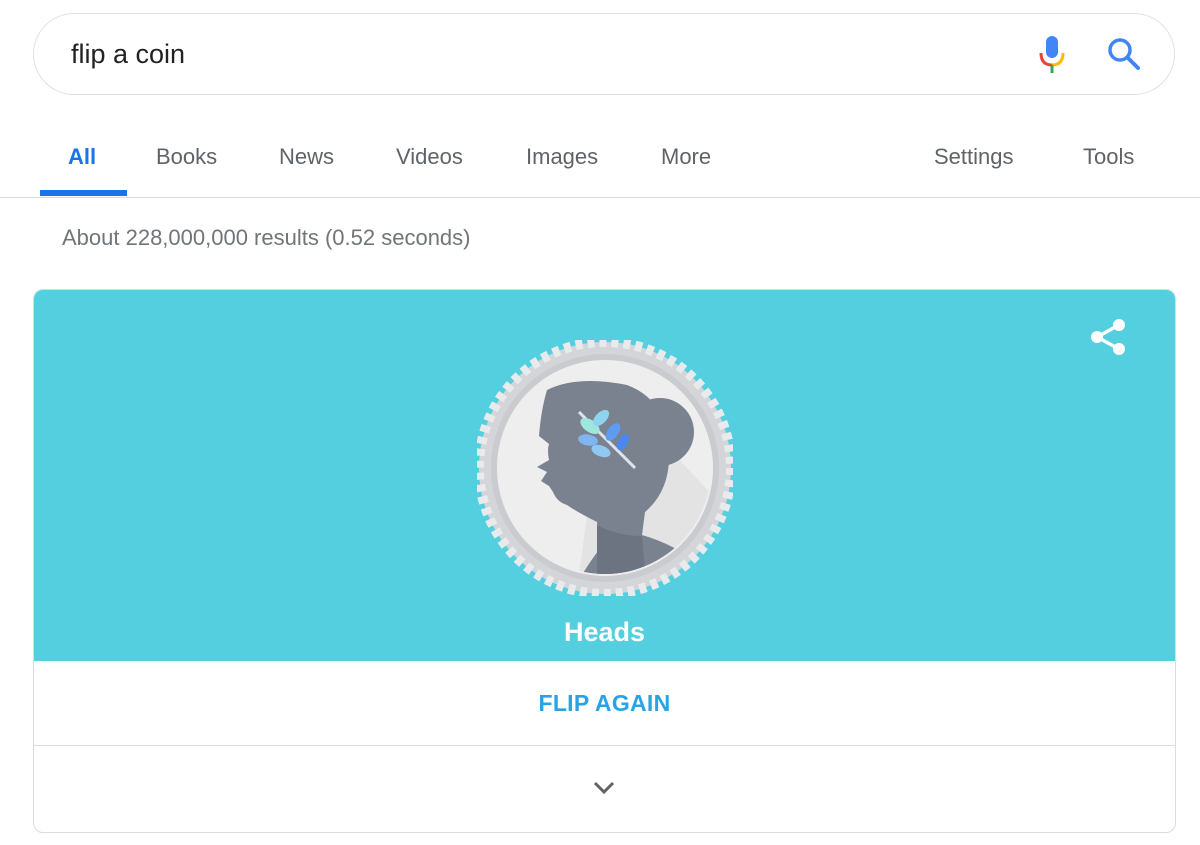  Describe the element at coordinates (429, 157) in the screenshot. I see `tab-videos: Videos` at that location.